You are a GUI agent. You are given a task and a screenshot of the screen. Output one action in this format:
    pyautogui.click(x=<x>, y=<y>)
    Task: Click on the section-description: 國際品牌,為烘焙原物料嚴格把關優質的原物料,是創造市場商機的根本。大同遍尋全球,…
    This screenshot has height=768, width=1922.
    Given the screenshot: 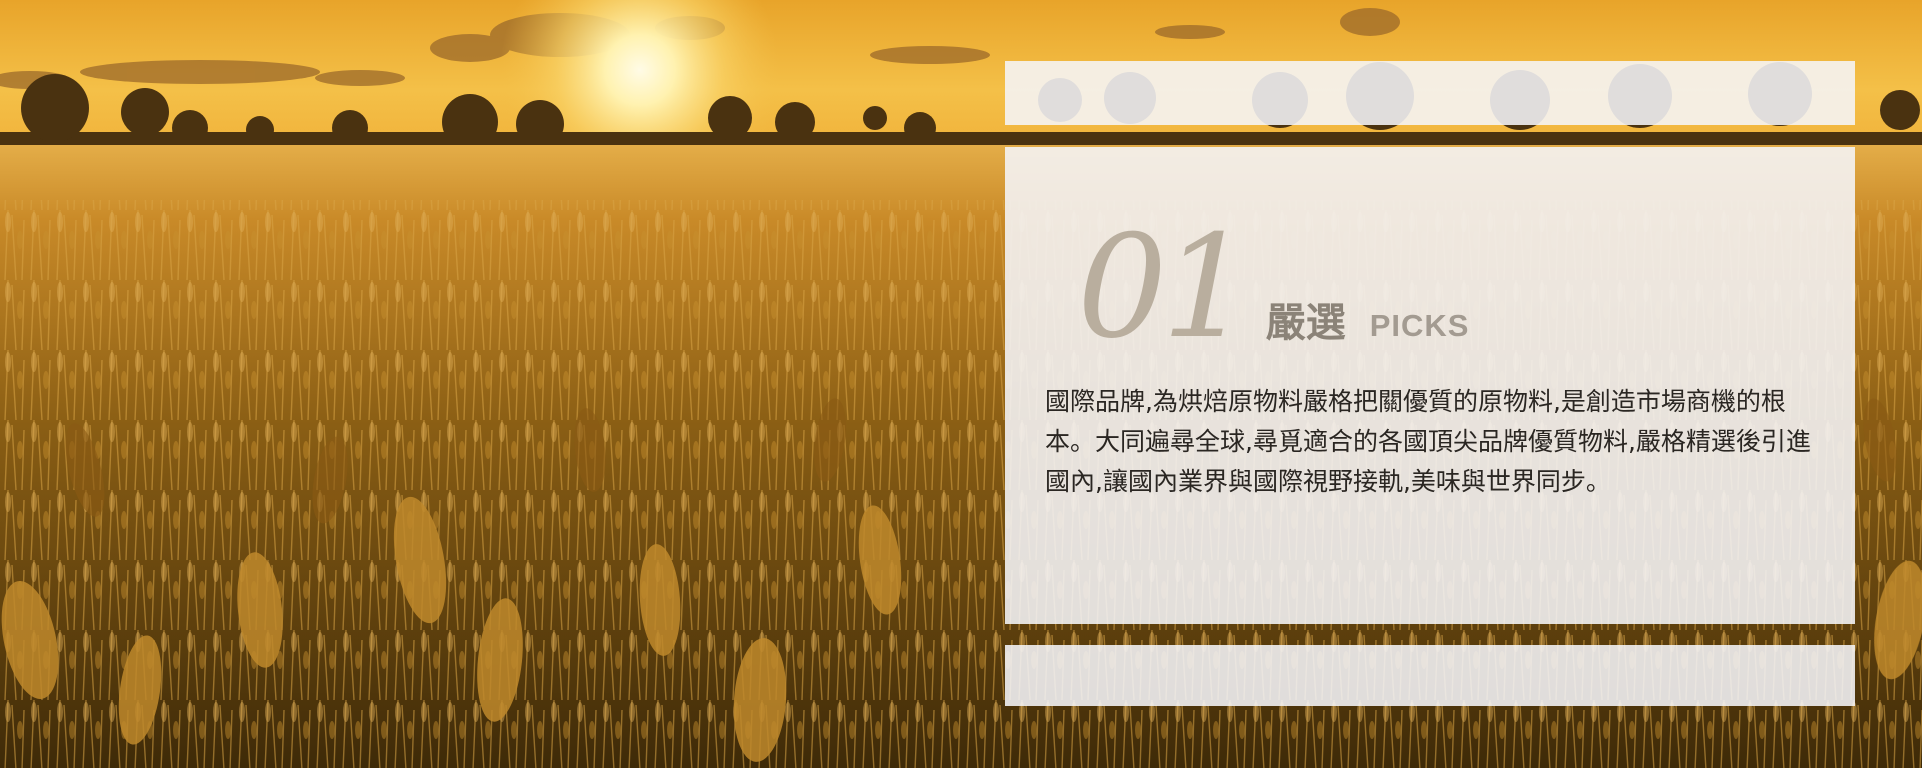 What is the action you would take?
    pyautogui.click(x=1428, y=441)
    